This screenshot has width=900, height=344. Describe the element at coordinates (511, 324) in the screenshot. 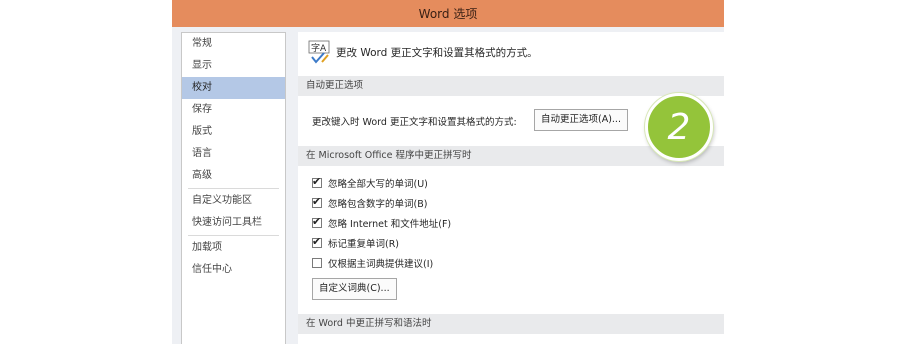

I see `word-spelling-section-header: 在 Word 中更正拼写和语法时` at that location.